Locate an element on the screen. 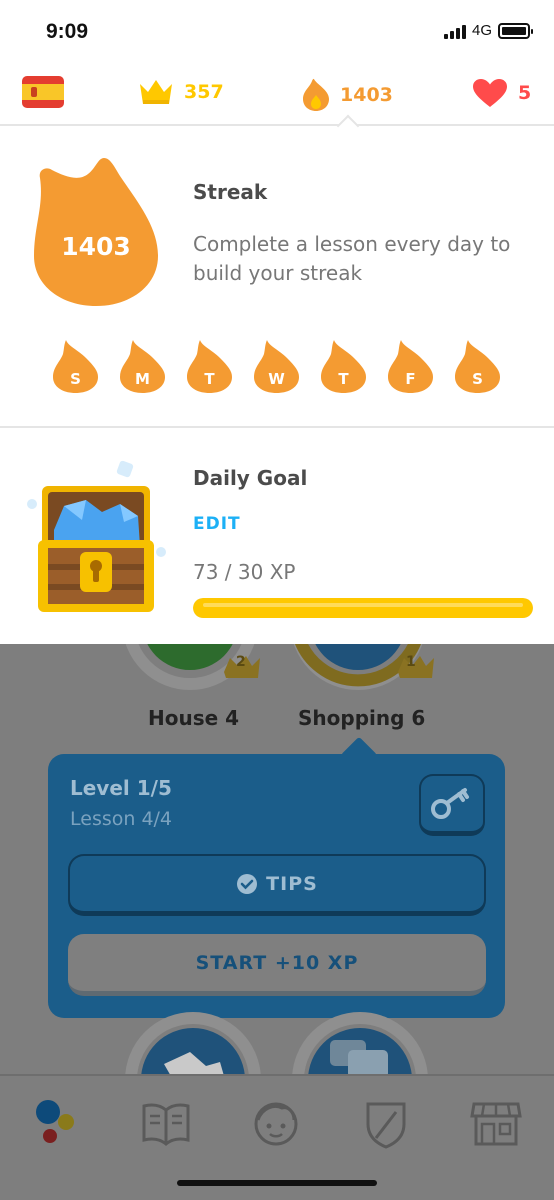 This screenshot has height=1200, width=554. status-indicators: 4G is located at coordinates (488, 30).